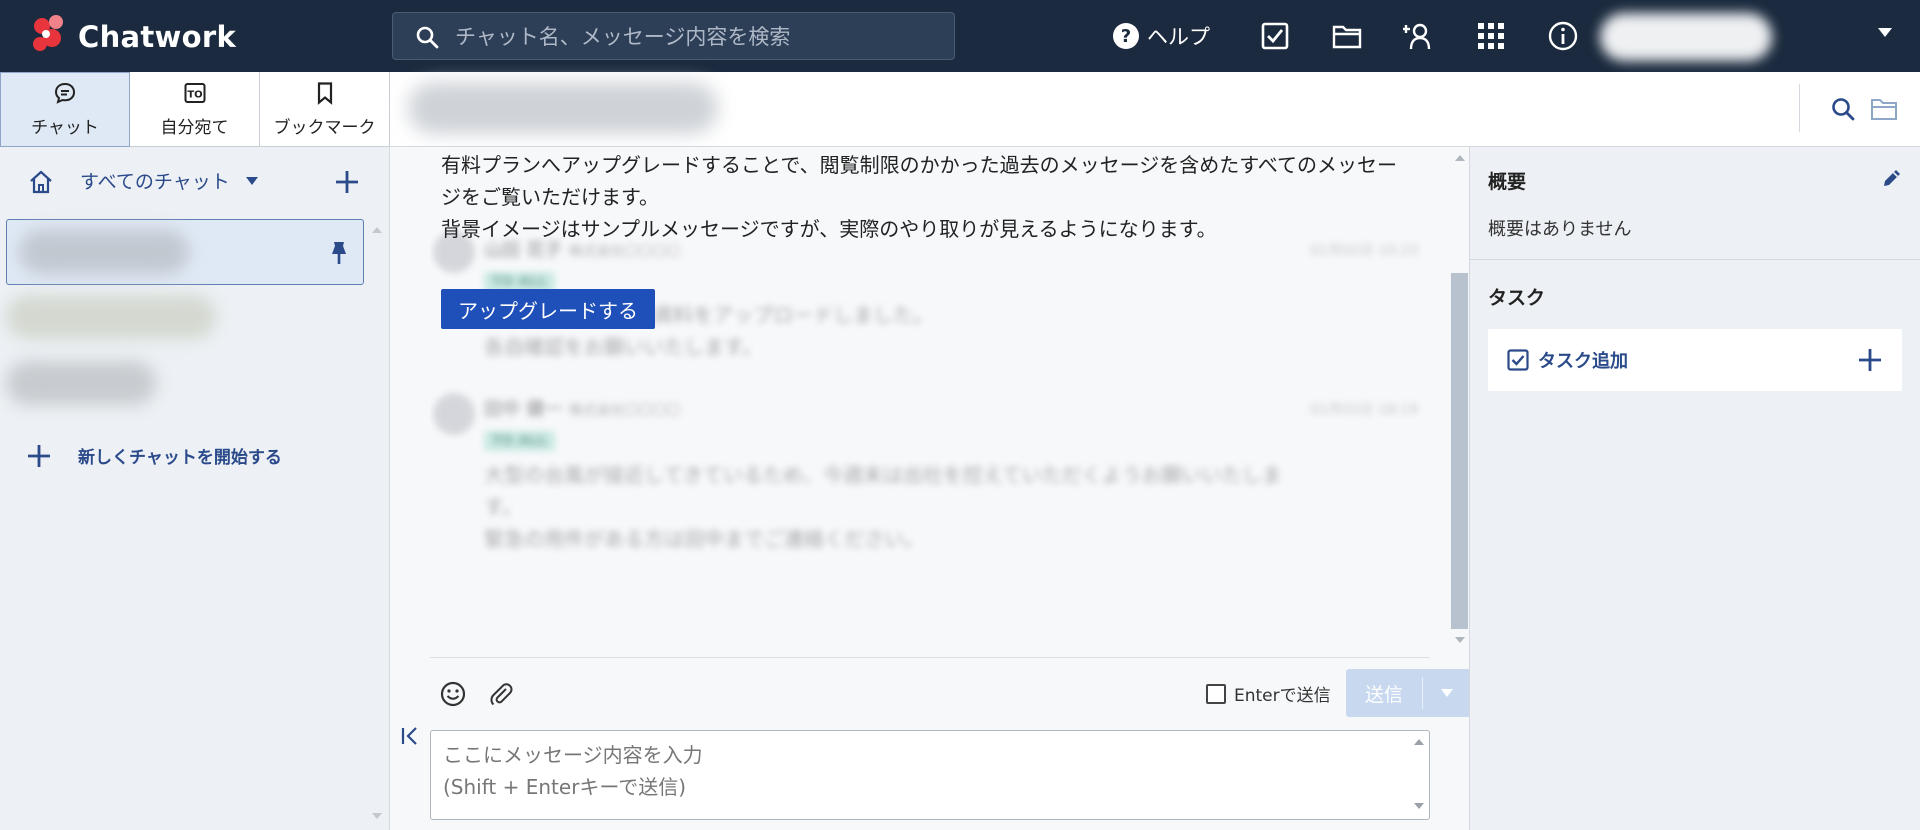  Describe the element at coordinates (1560, 229) in the screenshot. I see `overview-empty-text: 概要はありません` at that location.